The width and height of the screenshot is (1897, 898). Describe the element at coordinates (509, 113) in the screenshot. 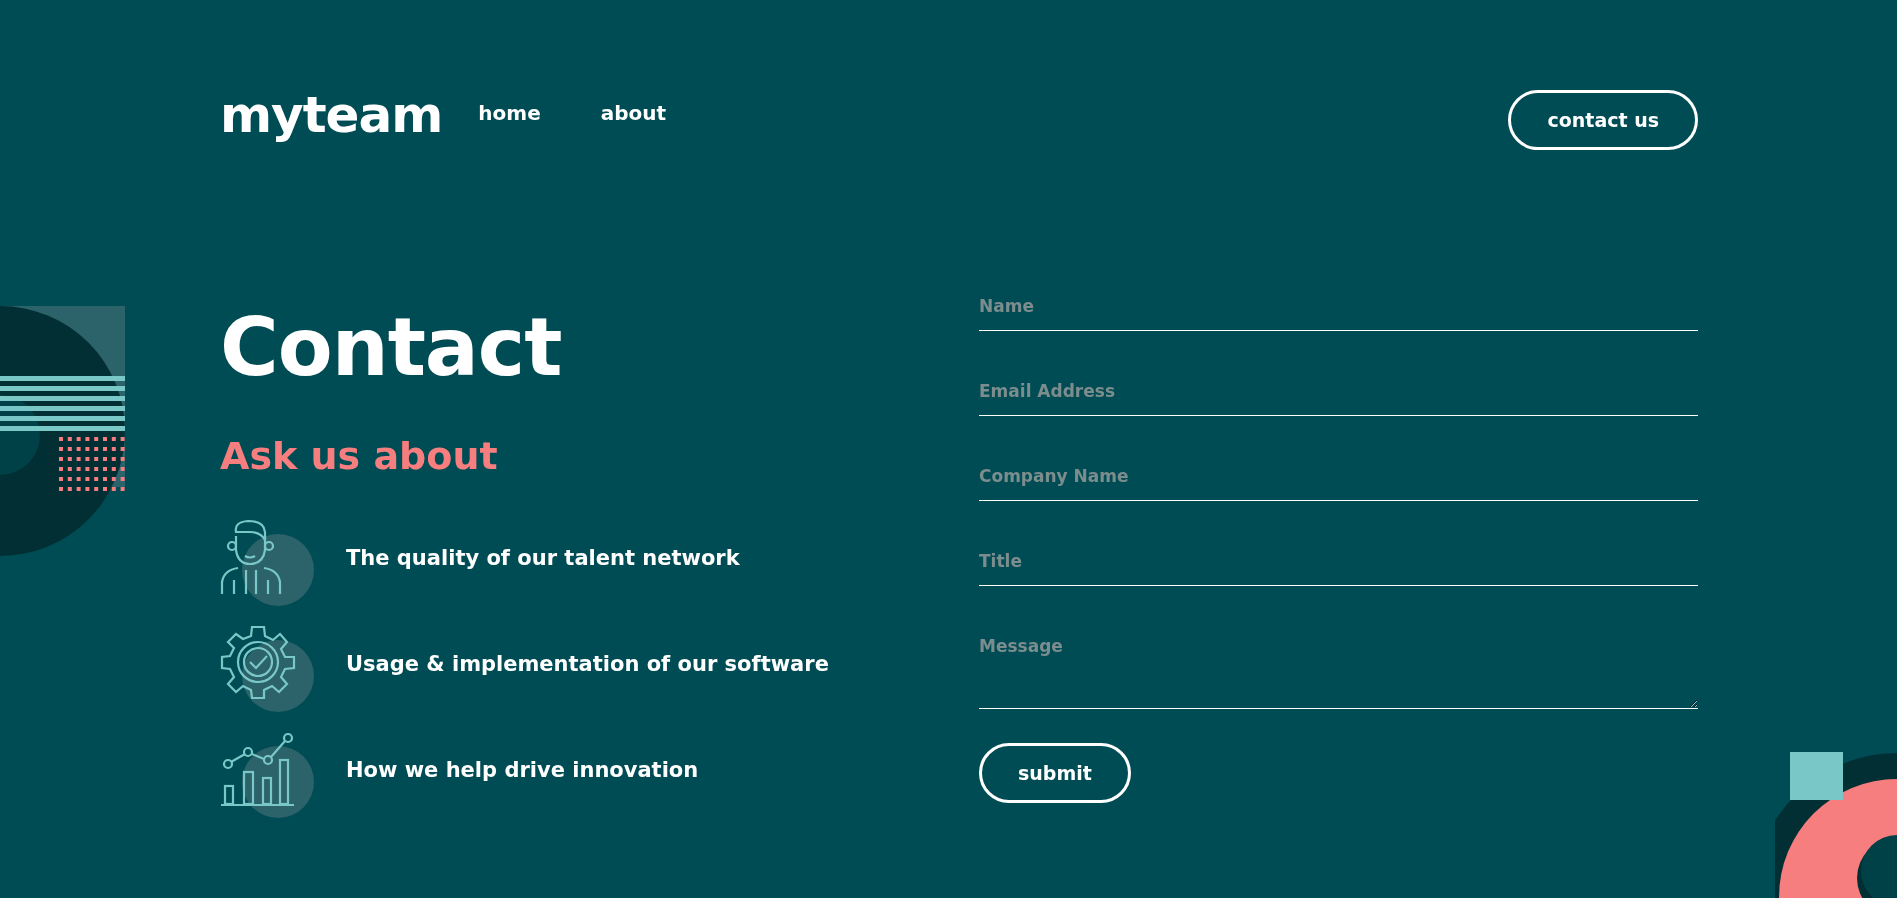

I see `nav-link: home` at that location.